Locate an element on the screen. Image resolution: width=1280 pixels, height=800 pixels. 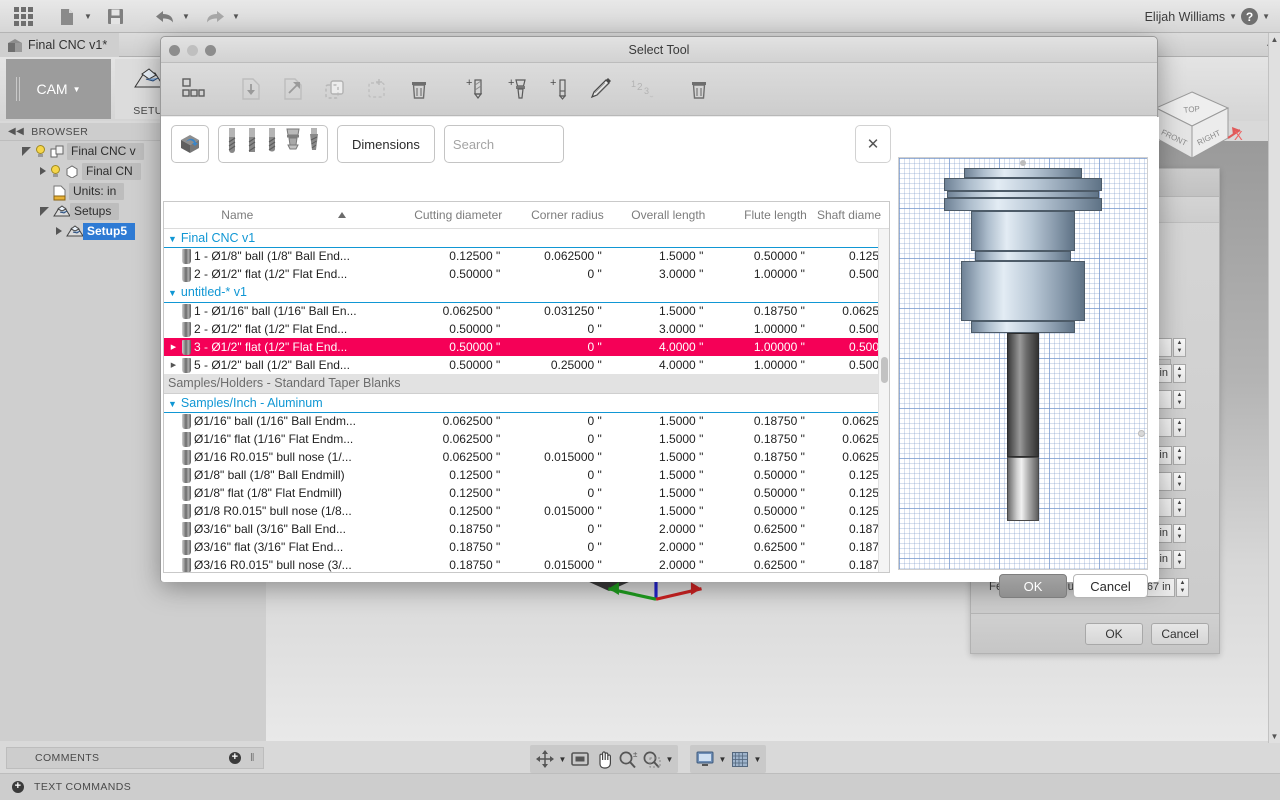
feed-per-revolution-stepper: ▲ ▼ is located at coordinates (1182, 587).